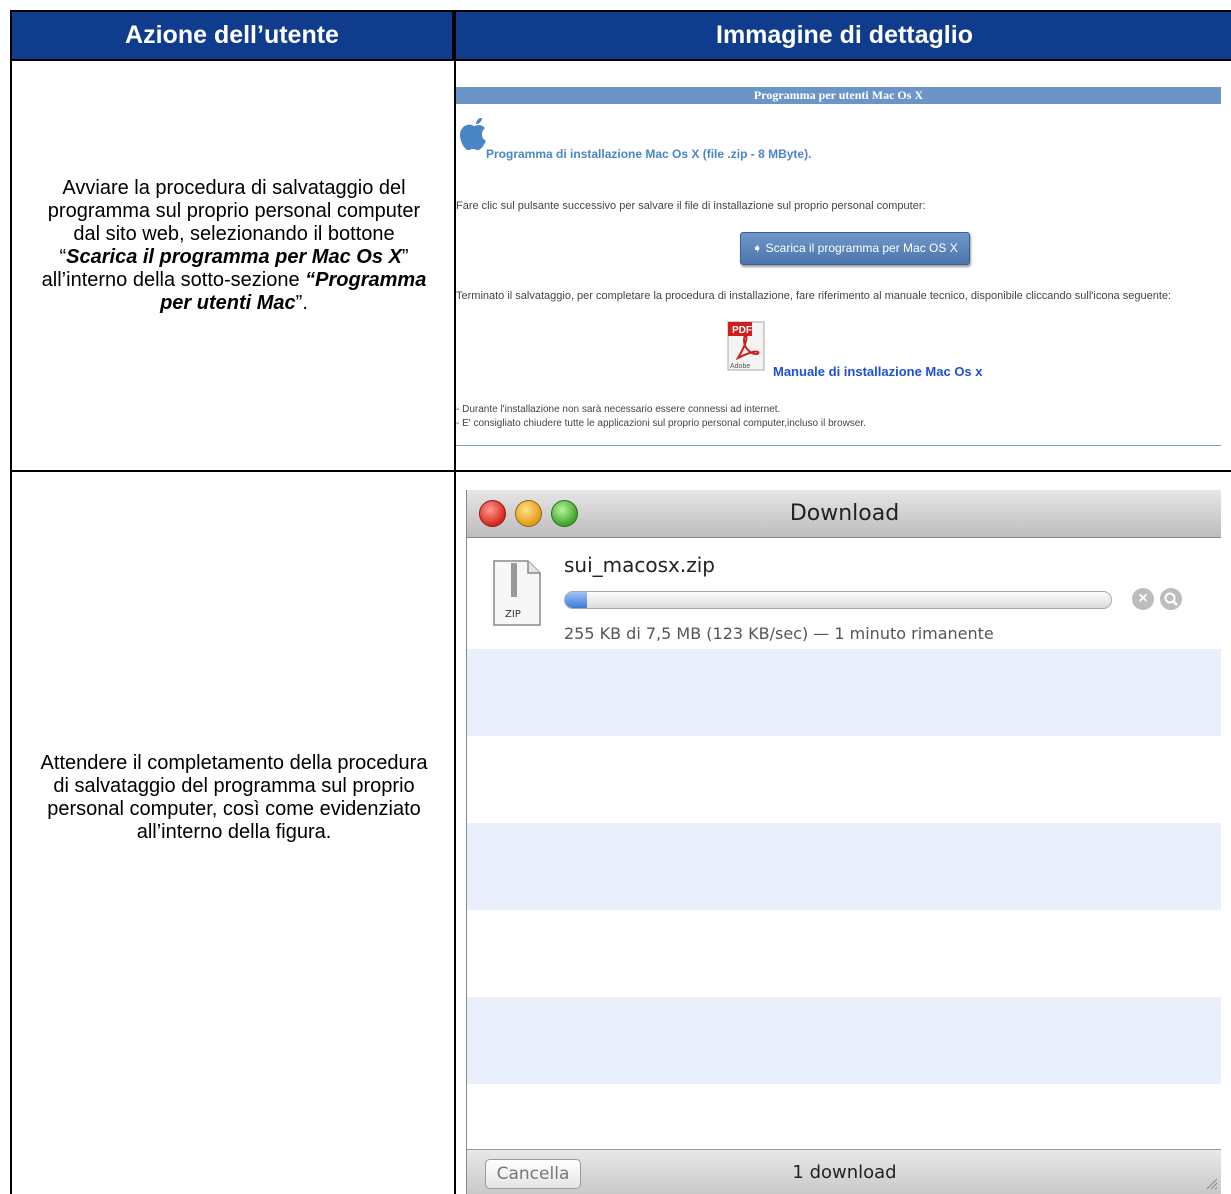  What do you see at coordinates (878, 371) in the screenshot?
I see `manual-link: Manuale di installazione Mac Os x` at bounding box center [878, 371].